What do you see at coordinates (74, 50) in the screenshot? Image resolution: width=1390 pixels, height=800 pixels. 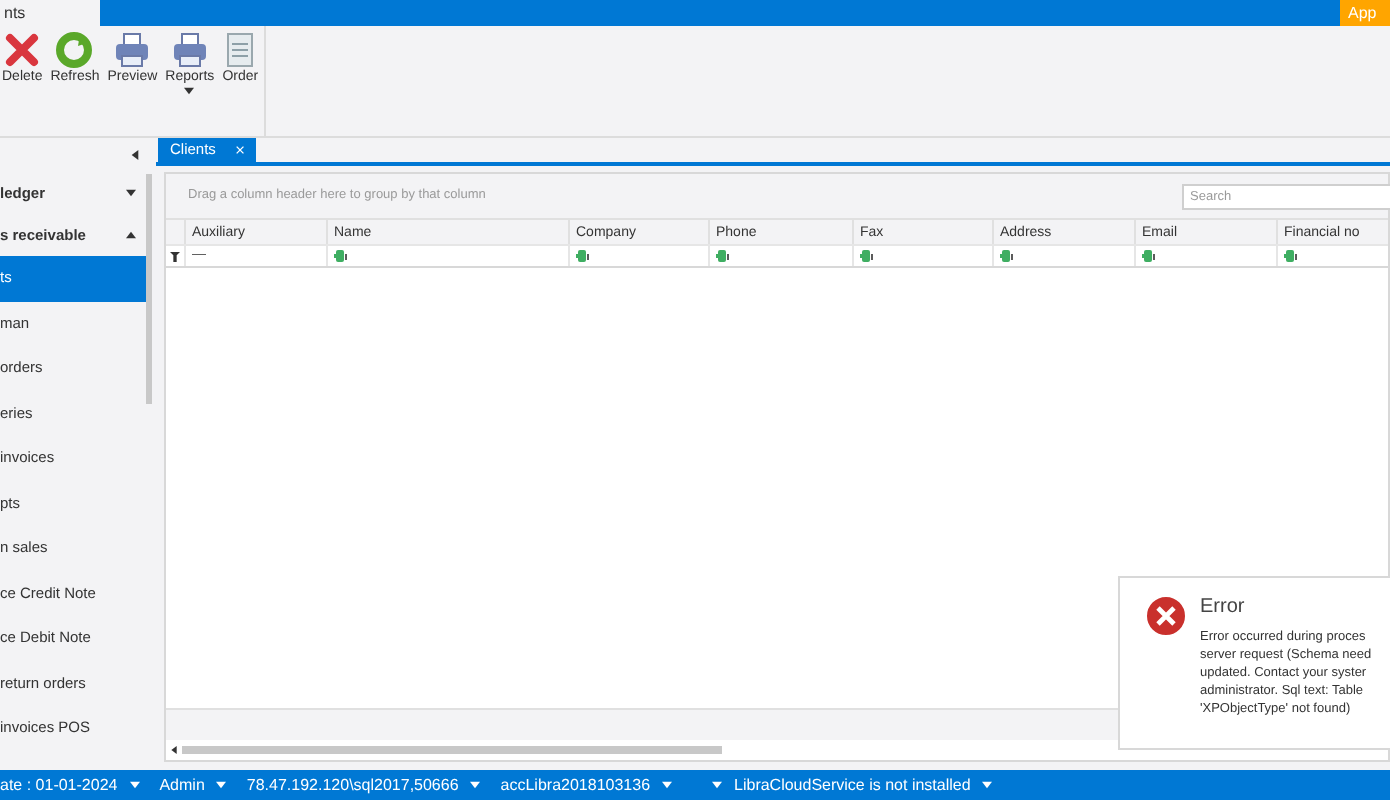 I see `refresh-icon` at bounding box center [74, 50].